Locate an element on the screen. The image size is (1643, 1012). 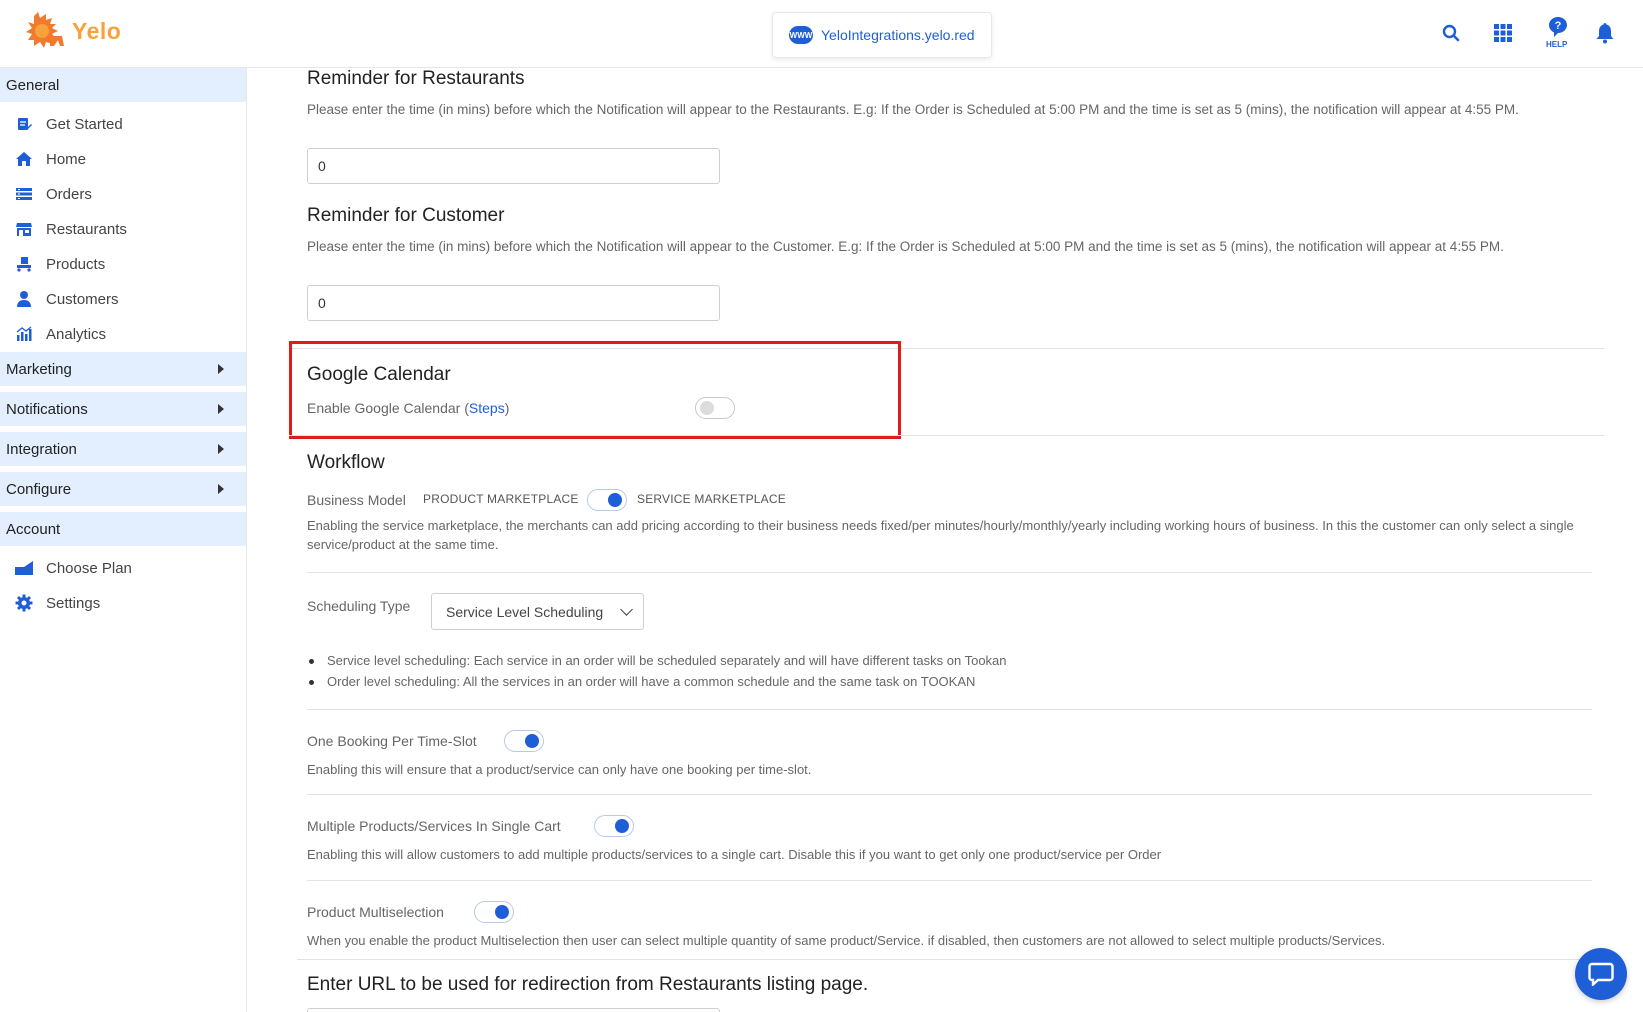
choose-plan-icon is located at coordinates (24, 568).